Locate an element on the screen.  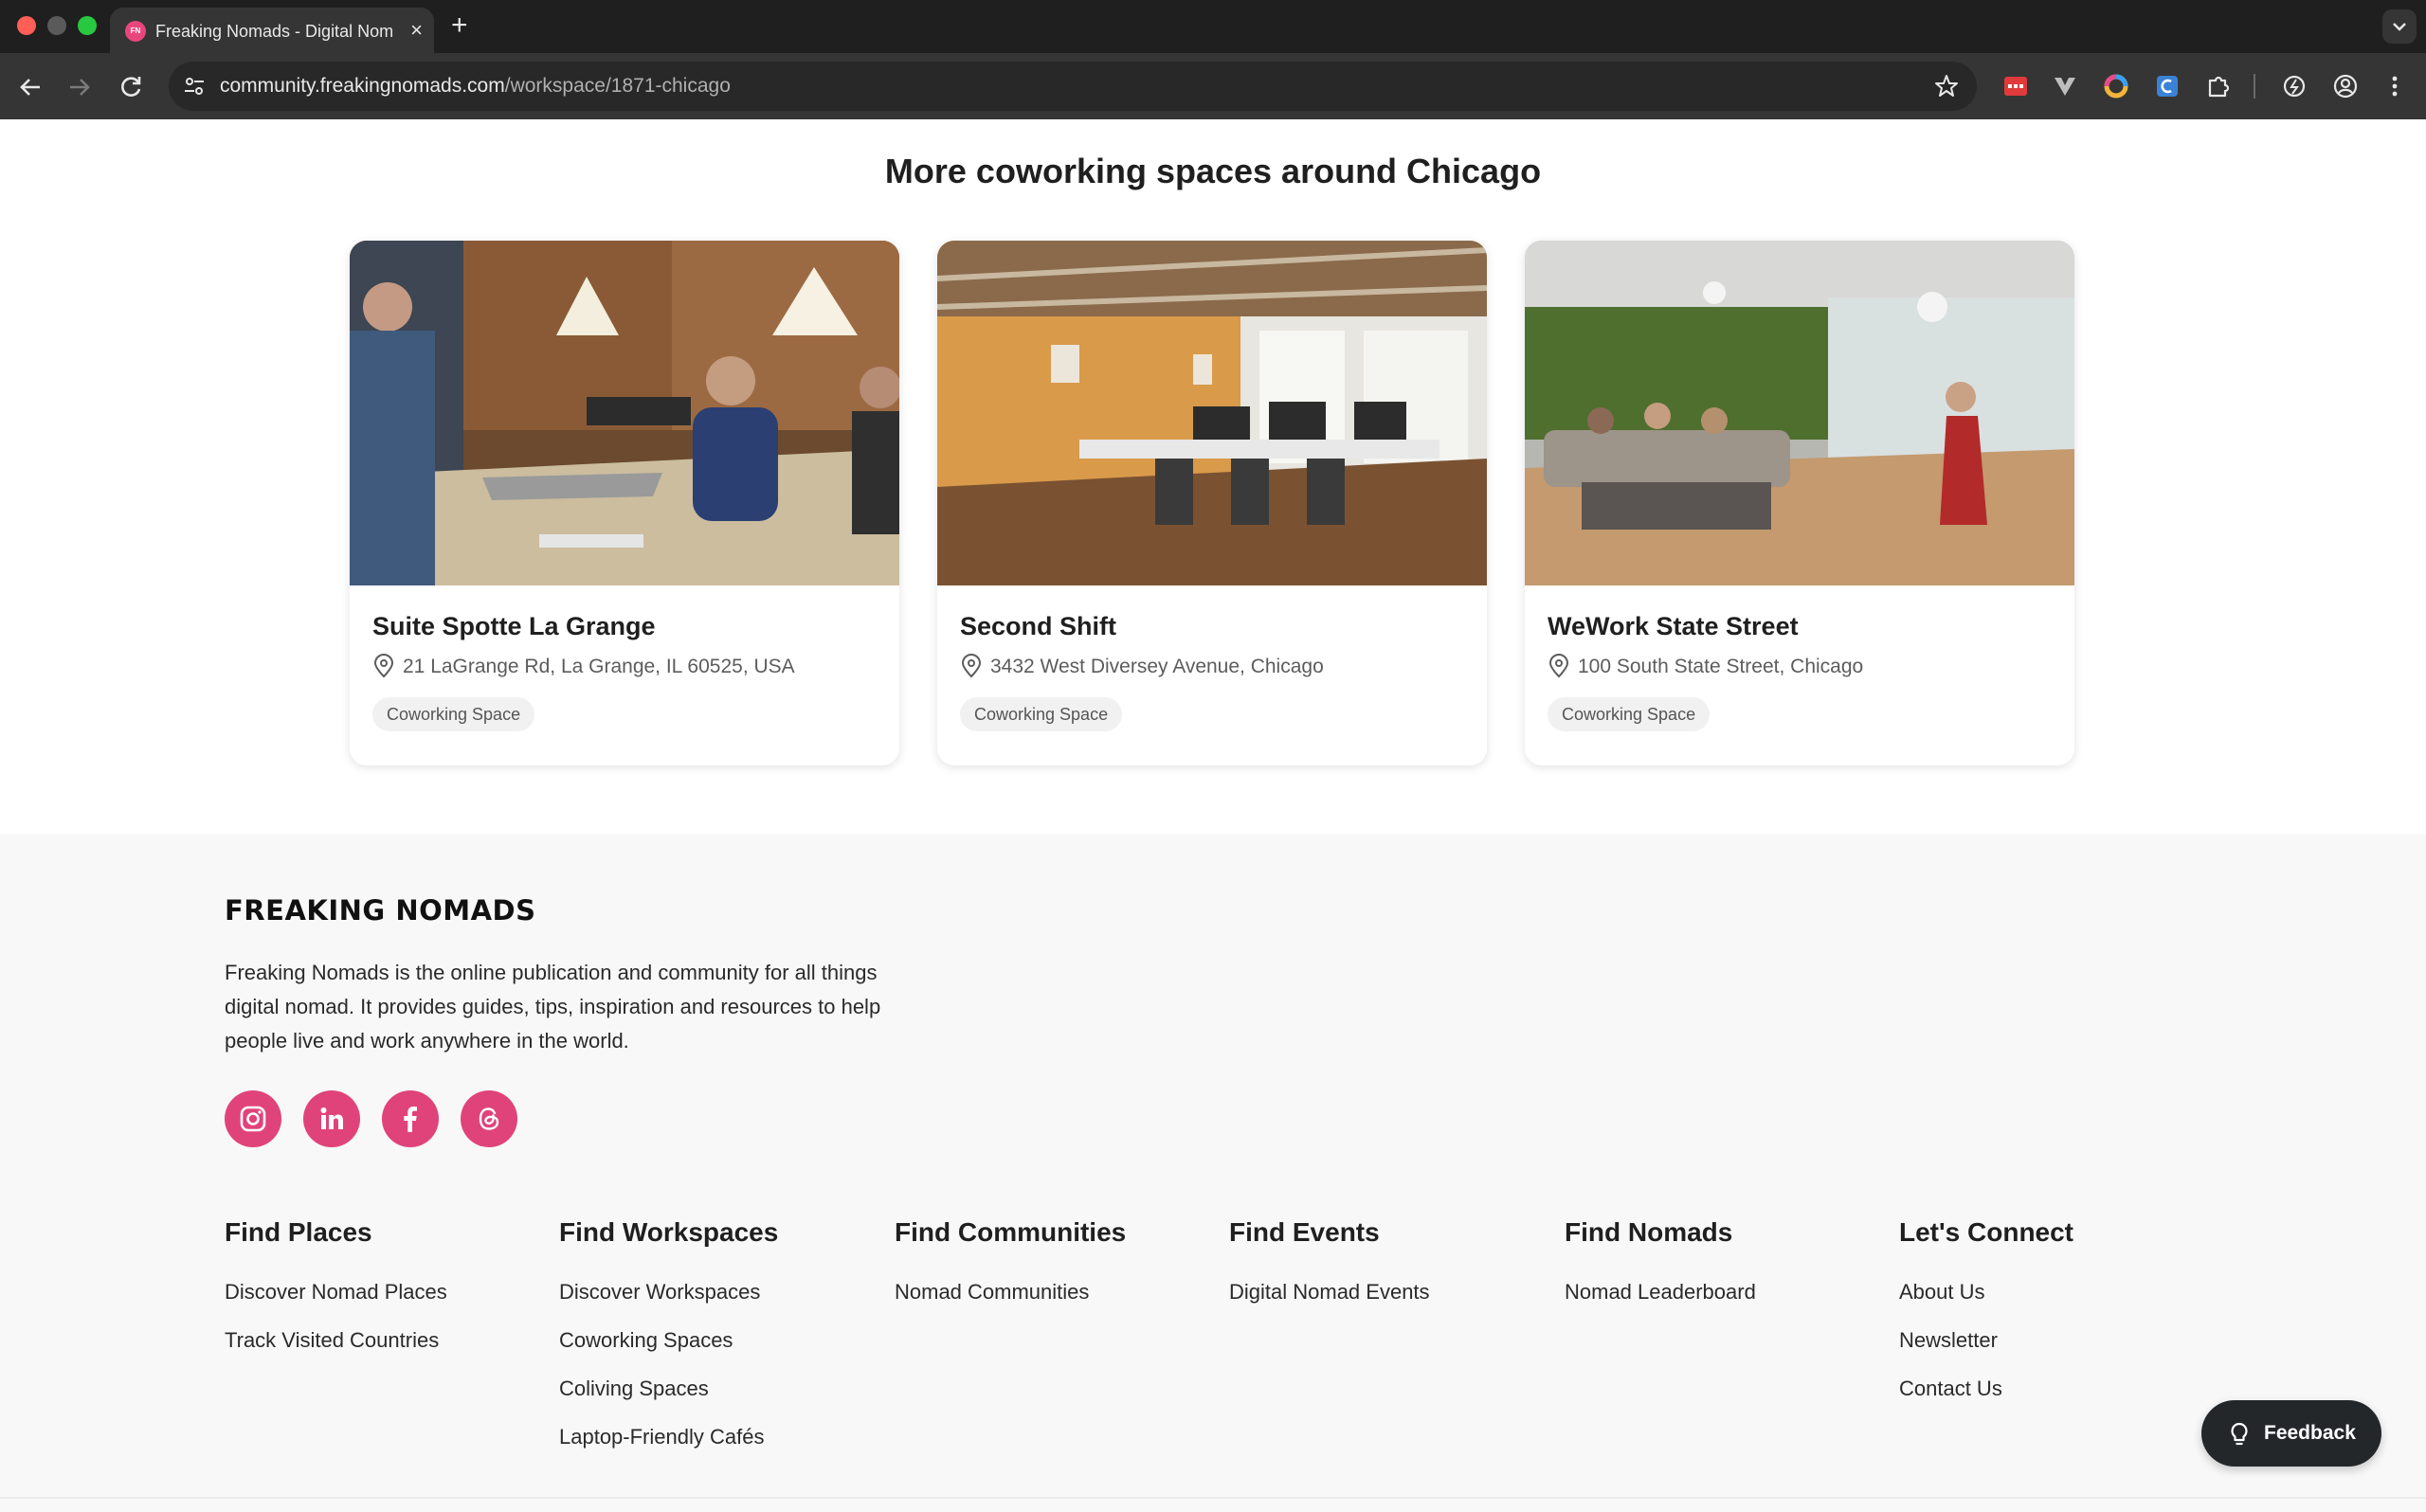
extension-color-ring-icon is located at coordinates (2116, 86).